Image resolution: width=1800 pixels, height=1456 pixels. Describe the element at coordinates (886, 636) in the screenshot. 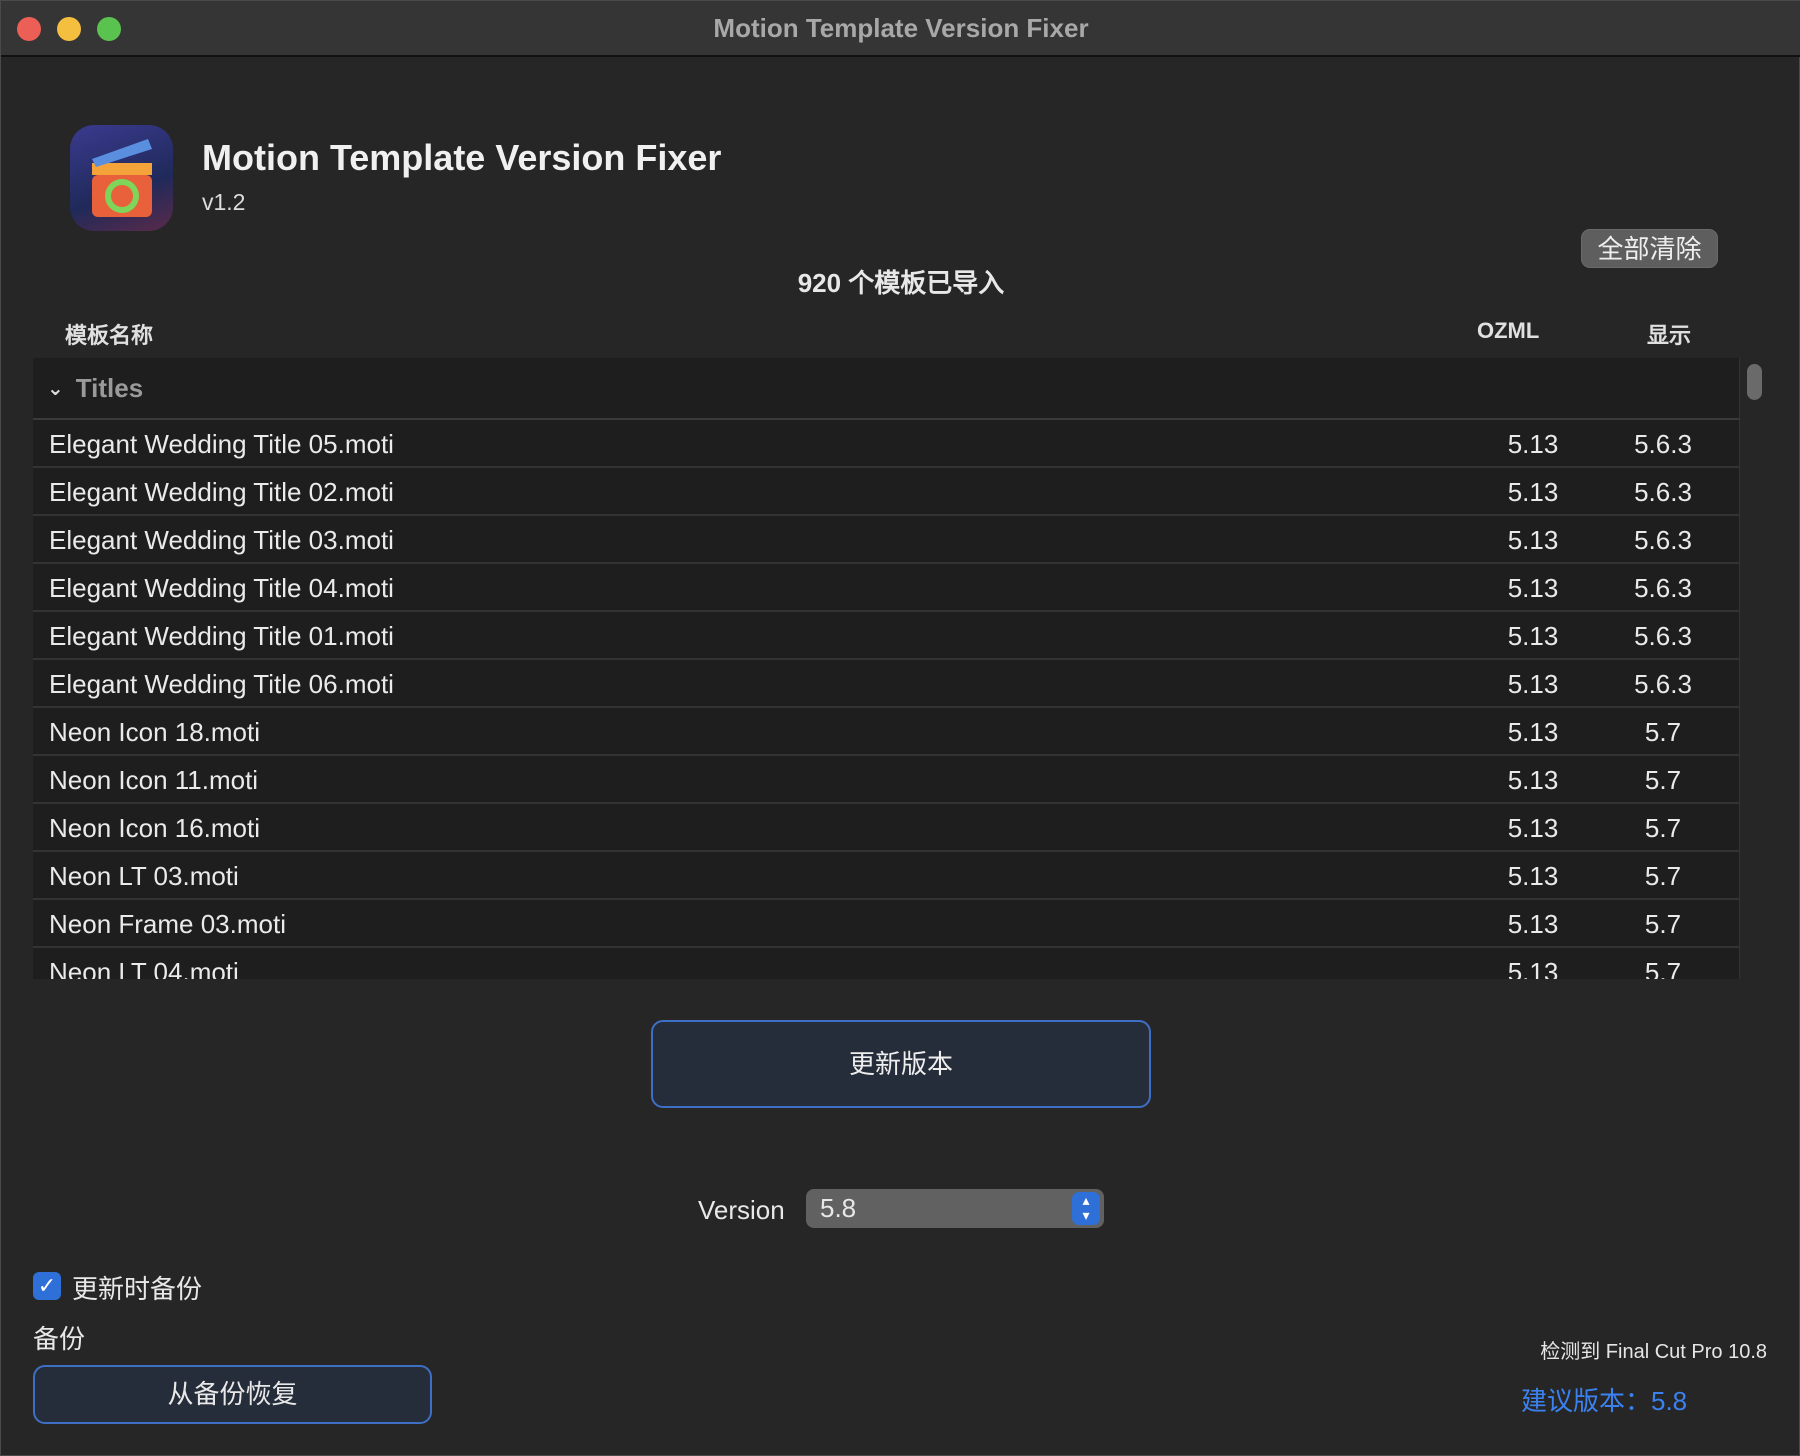

I see `table-row: Elegant Wedding Title 01.moti 5.13 5.6.3` at that location.